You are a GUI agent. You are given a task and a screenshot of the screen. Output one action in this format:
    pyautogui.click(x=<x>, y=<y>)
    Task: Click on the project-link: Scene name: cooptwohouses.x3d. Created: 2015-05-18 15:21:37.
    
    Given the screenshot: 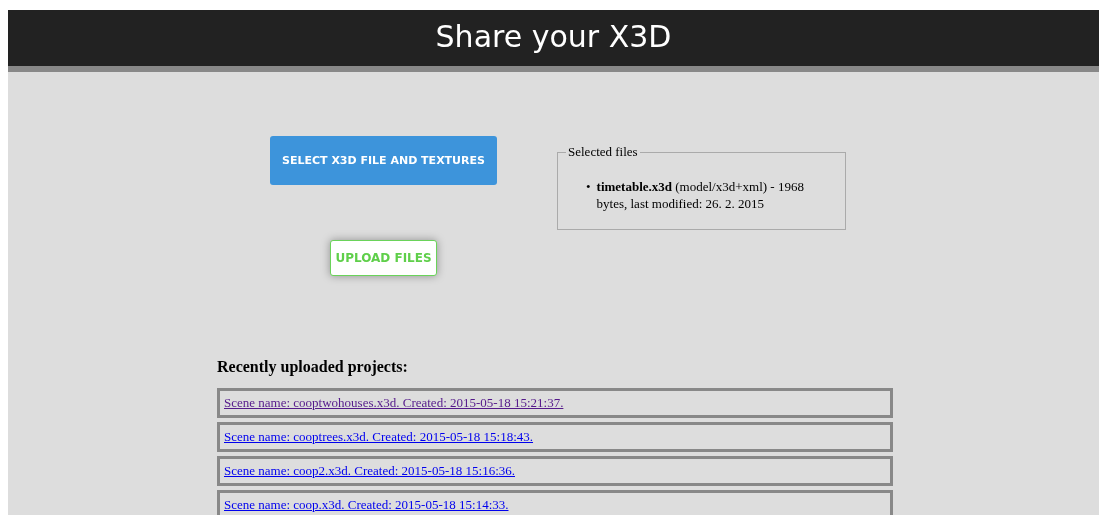 What is the action you would take?
    pyautogui.click(x=394, y=403)
    